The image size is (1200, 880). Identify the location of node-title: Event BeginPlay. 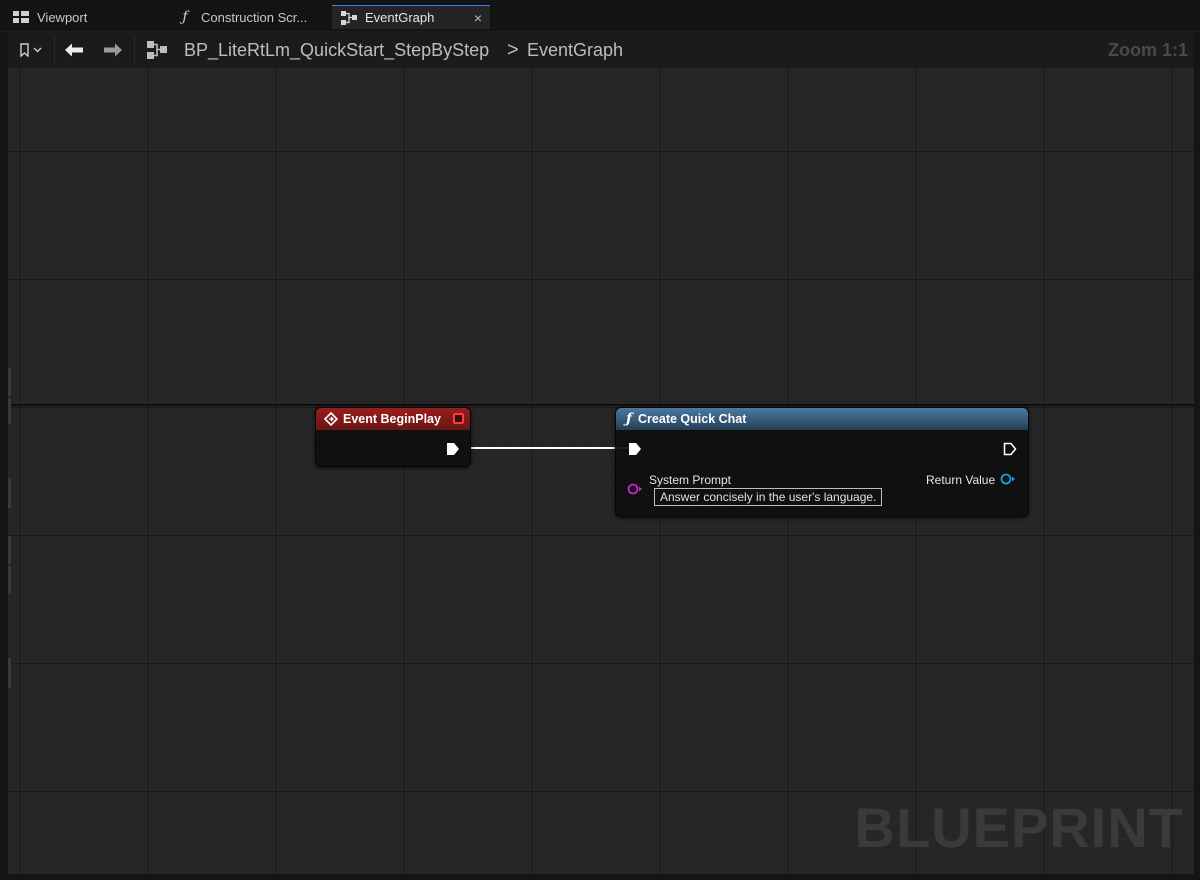
(392, 419).